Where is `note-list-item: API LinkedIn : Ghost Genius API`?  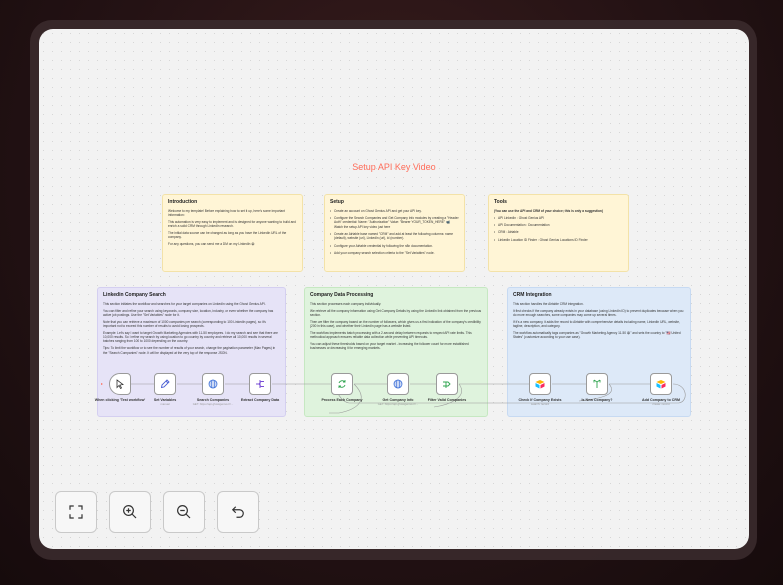
note-list-item: API LinkedIn : Ghost Genius API is located at coordinates (558, 218).